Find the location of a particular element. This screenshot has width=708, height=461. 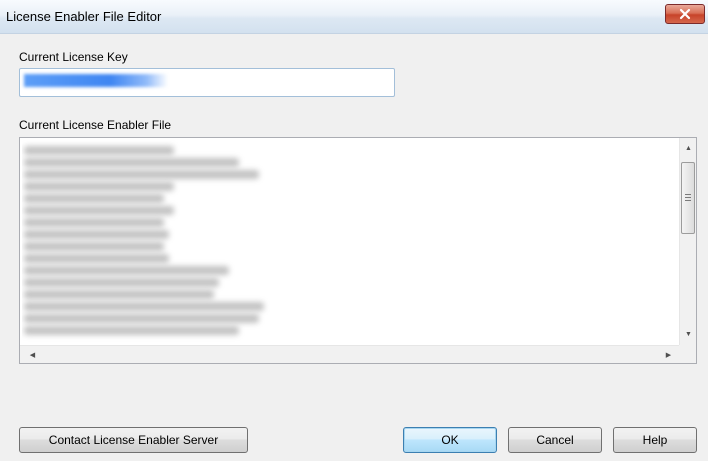

license-key-label: Current License Key is located at coordinates (73, 57).